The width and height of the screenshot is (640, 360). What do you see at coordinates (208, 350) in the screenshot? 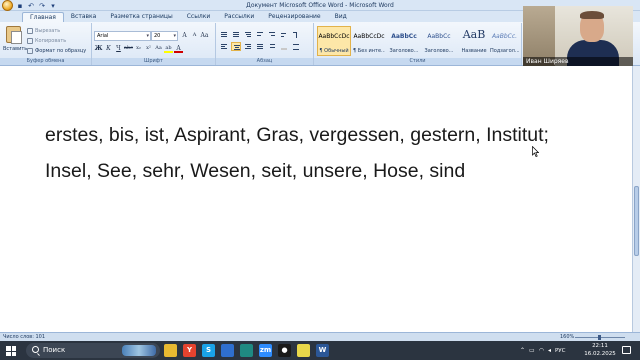
I see `skype-icon: S` at bounding box center [208, 350].